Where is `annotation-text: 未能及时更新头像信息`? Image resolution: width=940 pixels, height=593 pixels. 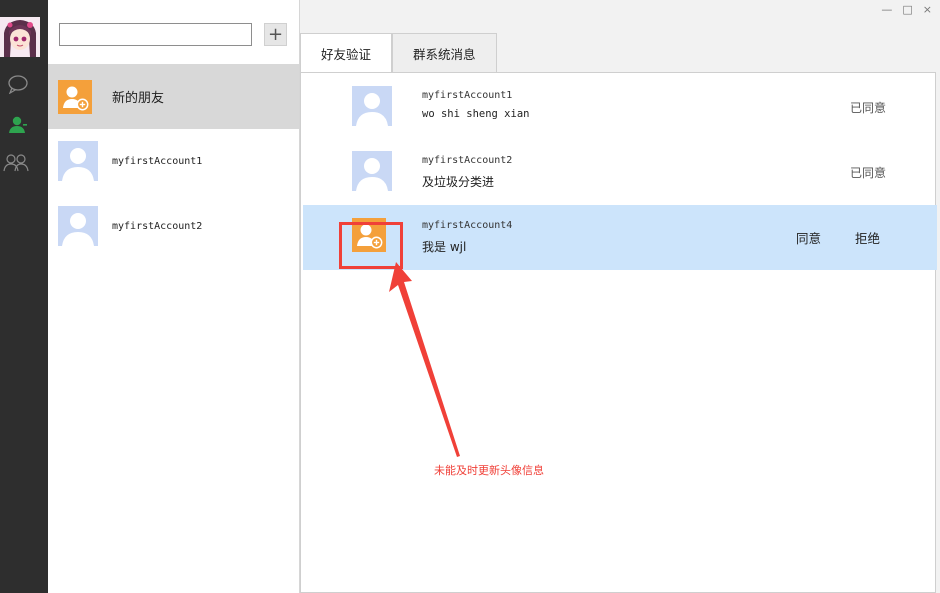
annotation-text: 未能及时更新头像信息 is located at coordinates (489, 470).